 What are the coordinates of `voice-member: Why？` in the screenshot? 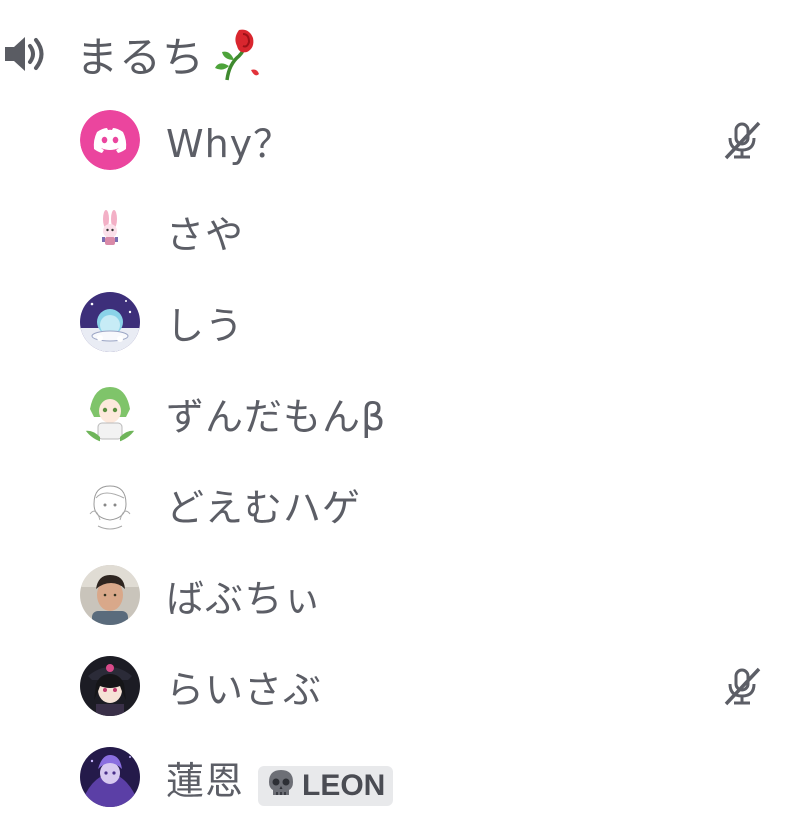 It's located at (430, 140).